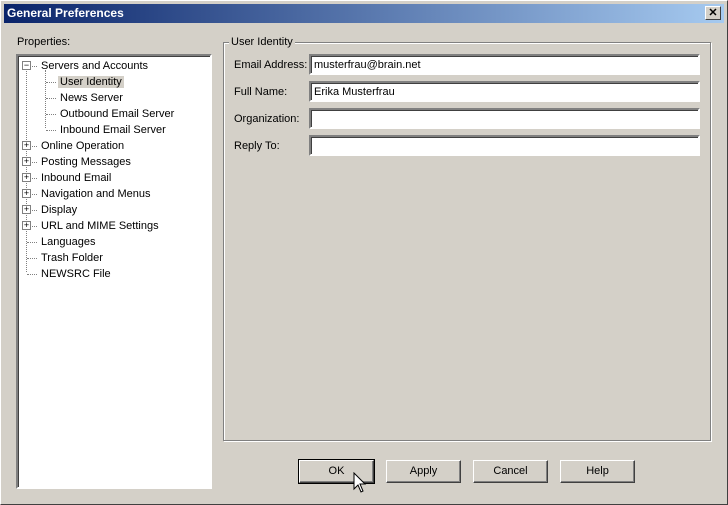 The width and height of the screenshot is (728, 505). I want to click on tree-item: Display, so click(59, 210).